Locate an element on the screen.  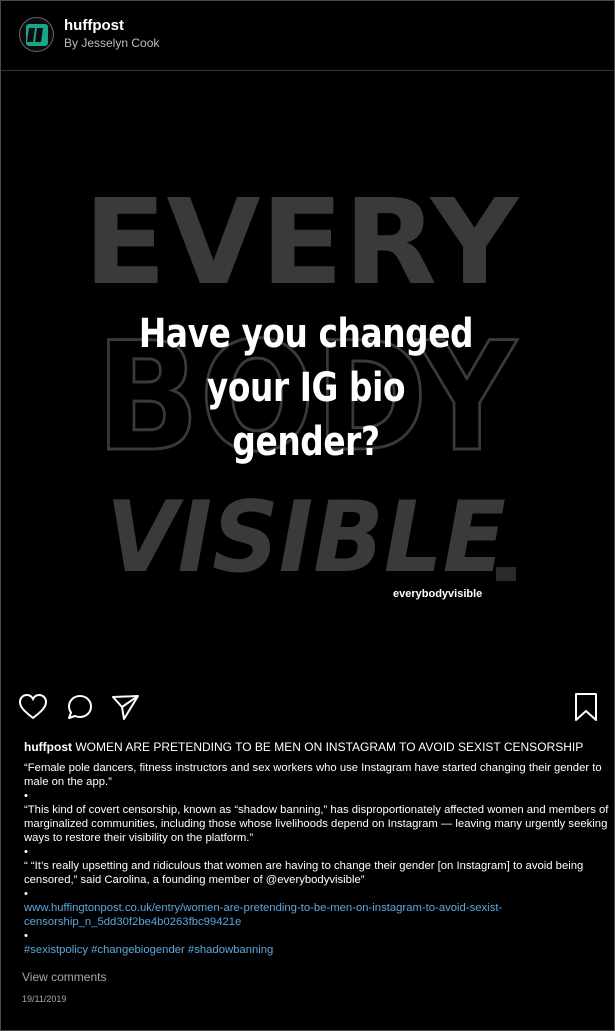
bg-word-every: EVERY is located at coordinates (302, 242).